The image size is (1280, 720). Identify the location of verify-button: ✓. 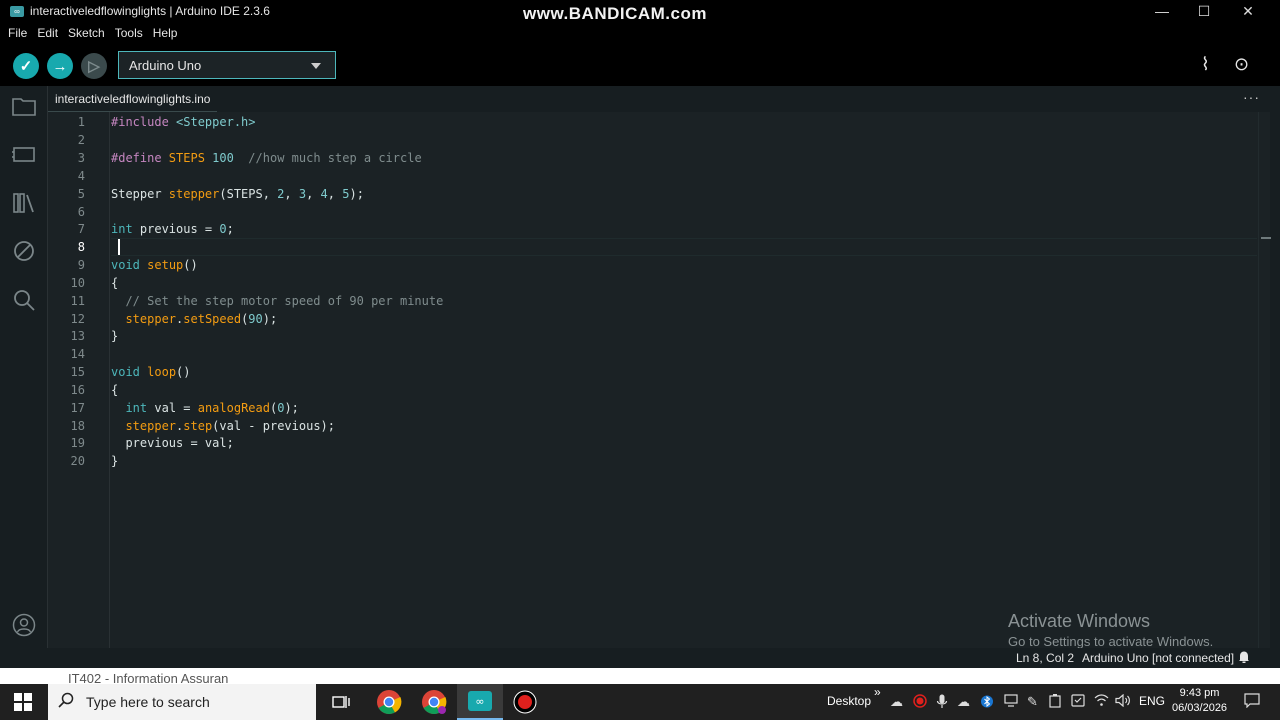
(26, 66).